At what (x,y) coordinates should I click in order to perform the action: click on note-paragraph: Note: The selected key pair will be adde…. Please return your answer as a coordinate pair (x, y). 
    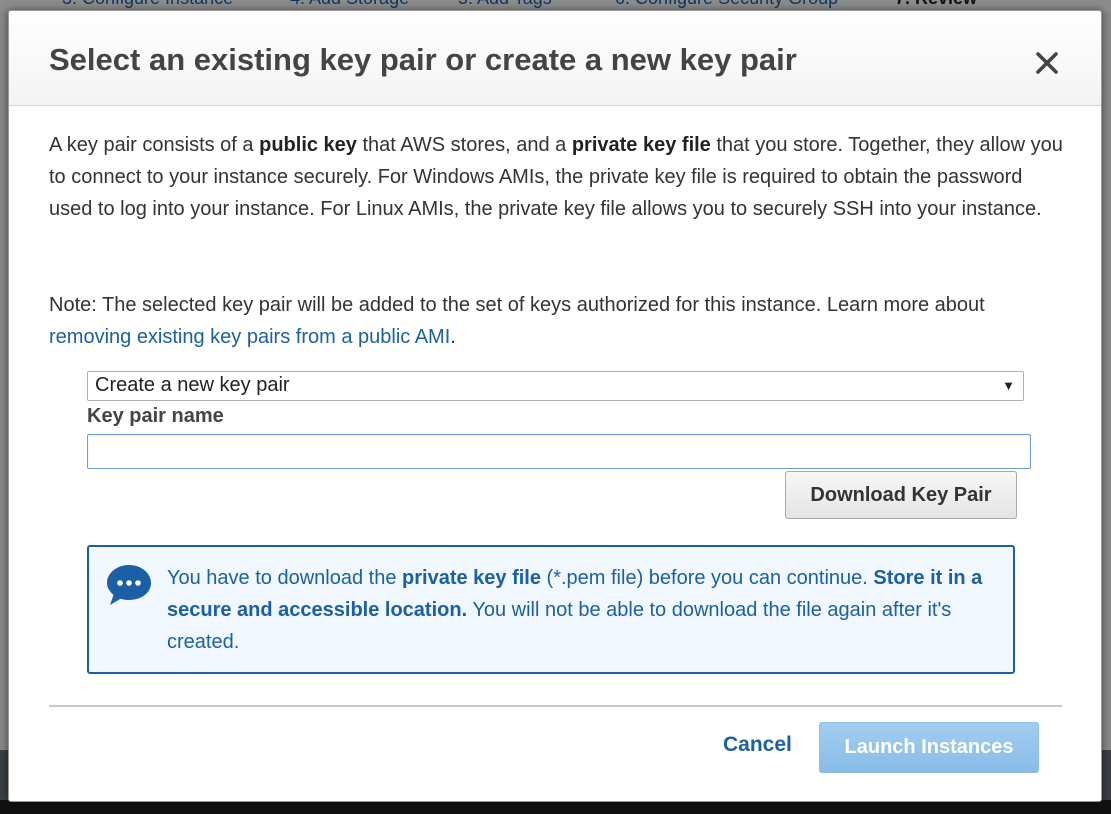
    Looking at the image, I should click on (559, 321).